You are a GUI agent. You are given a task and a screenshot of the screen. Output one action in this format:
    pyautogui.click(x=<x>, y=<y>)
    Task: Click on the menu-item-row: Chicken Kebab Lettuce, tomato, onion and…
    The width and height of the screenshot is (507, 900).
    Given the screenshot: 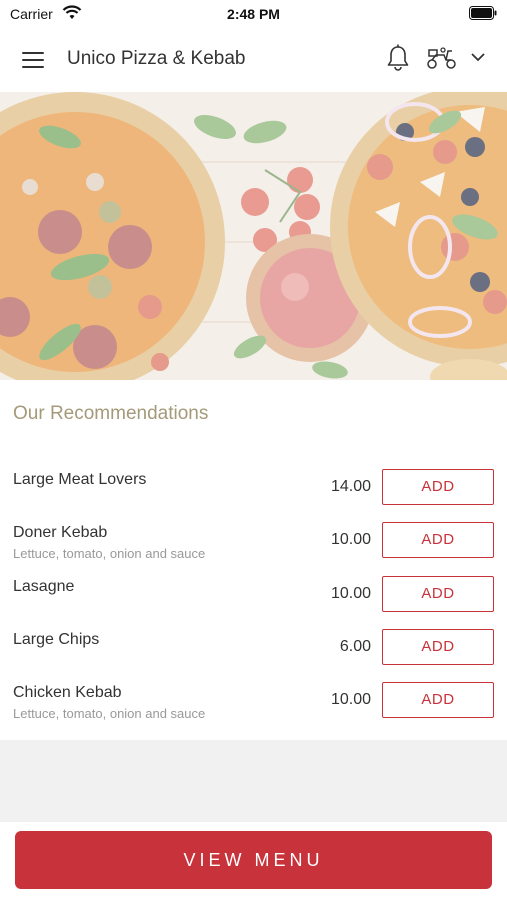 What is the action you would take?
    pyautogui.click(x=253, y=702)
    